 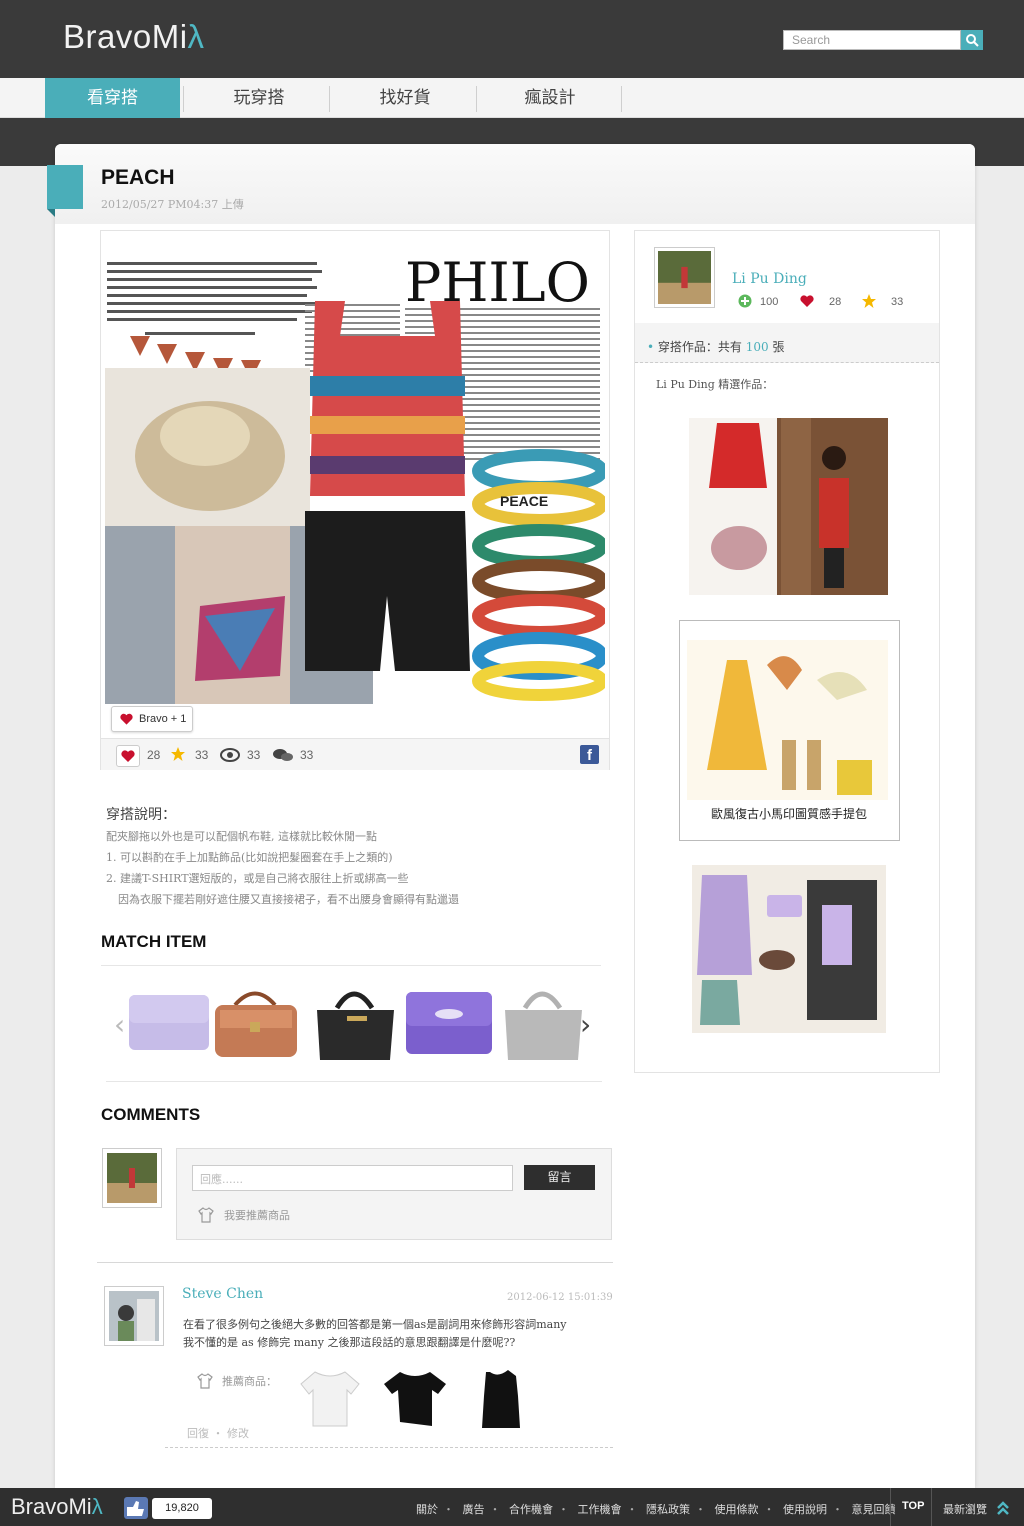 I want to click on comment-form, so click(x=394, y=1194).